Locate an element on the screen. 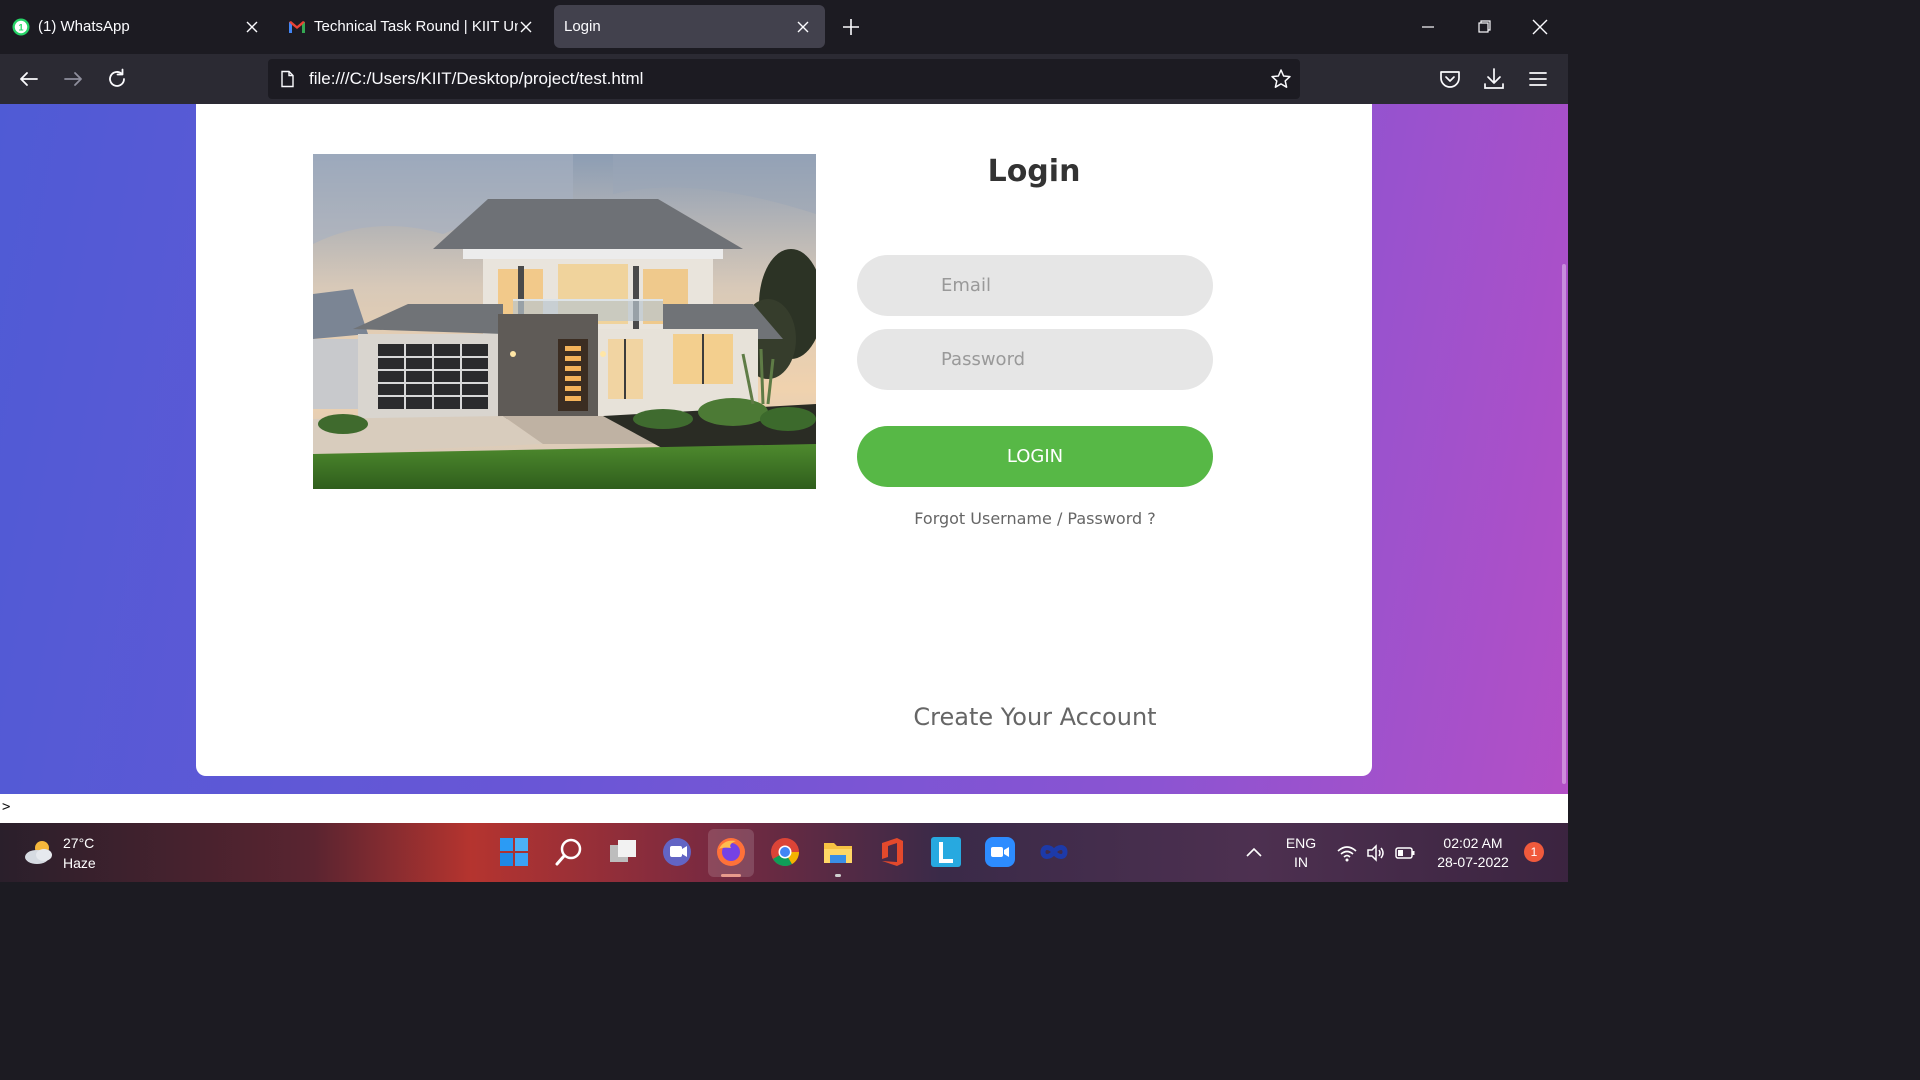 The height and width of the screenshot is (1080, 1920). weather-haze-icon is located at coordinates (39, 852).